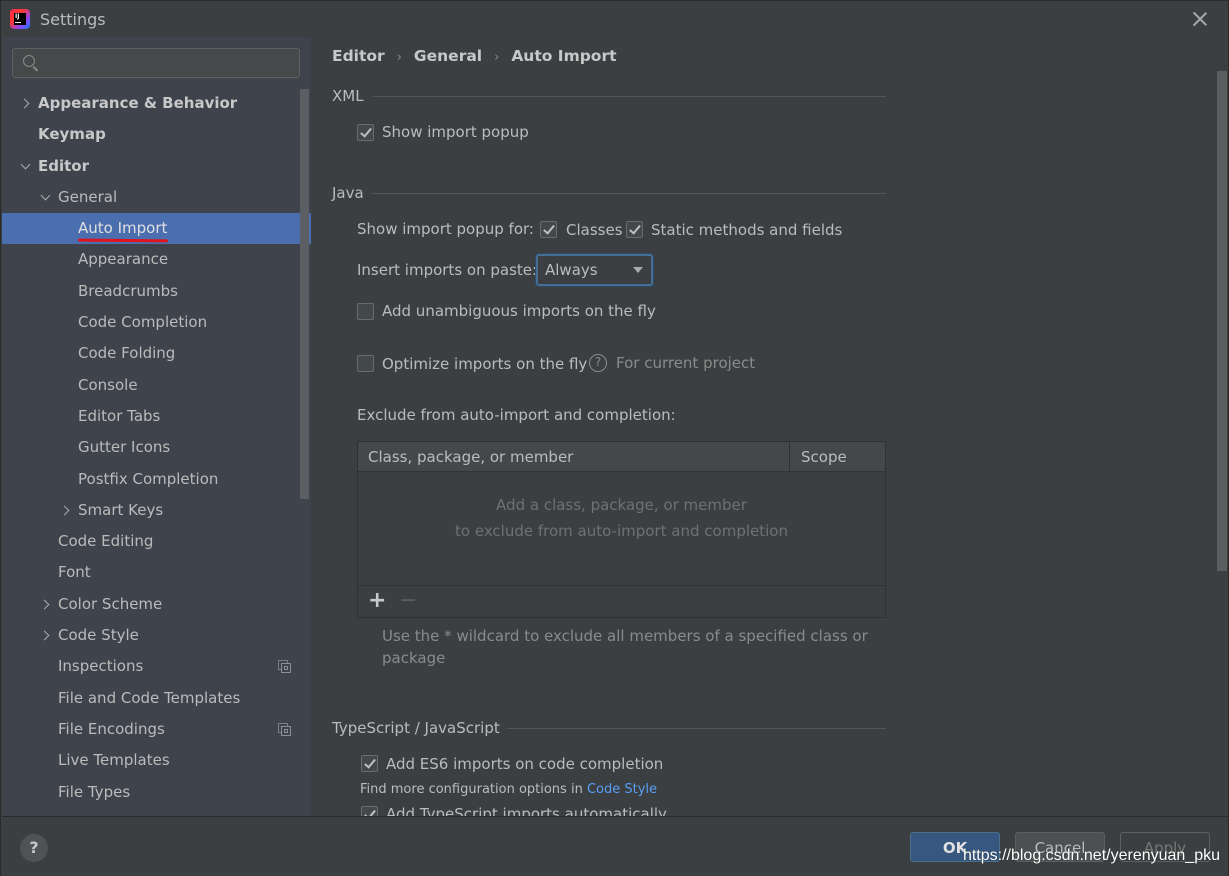 The width and height of the screenshot is (1229, 876). What do you see at coordinates (156, 792) in the screenshot?
I see `sidebar-item-file-types: File Types` at bounding box center [156, 792].